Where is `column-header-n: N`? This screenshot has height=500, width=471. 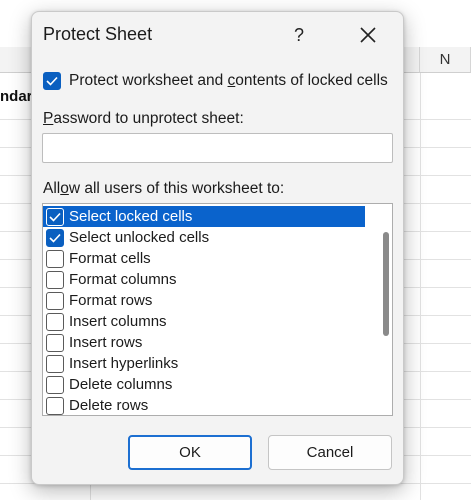
column-header-n: N is located at coordinates (445, 60).